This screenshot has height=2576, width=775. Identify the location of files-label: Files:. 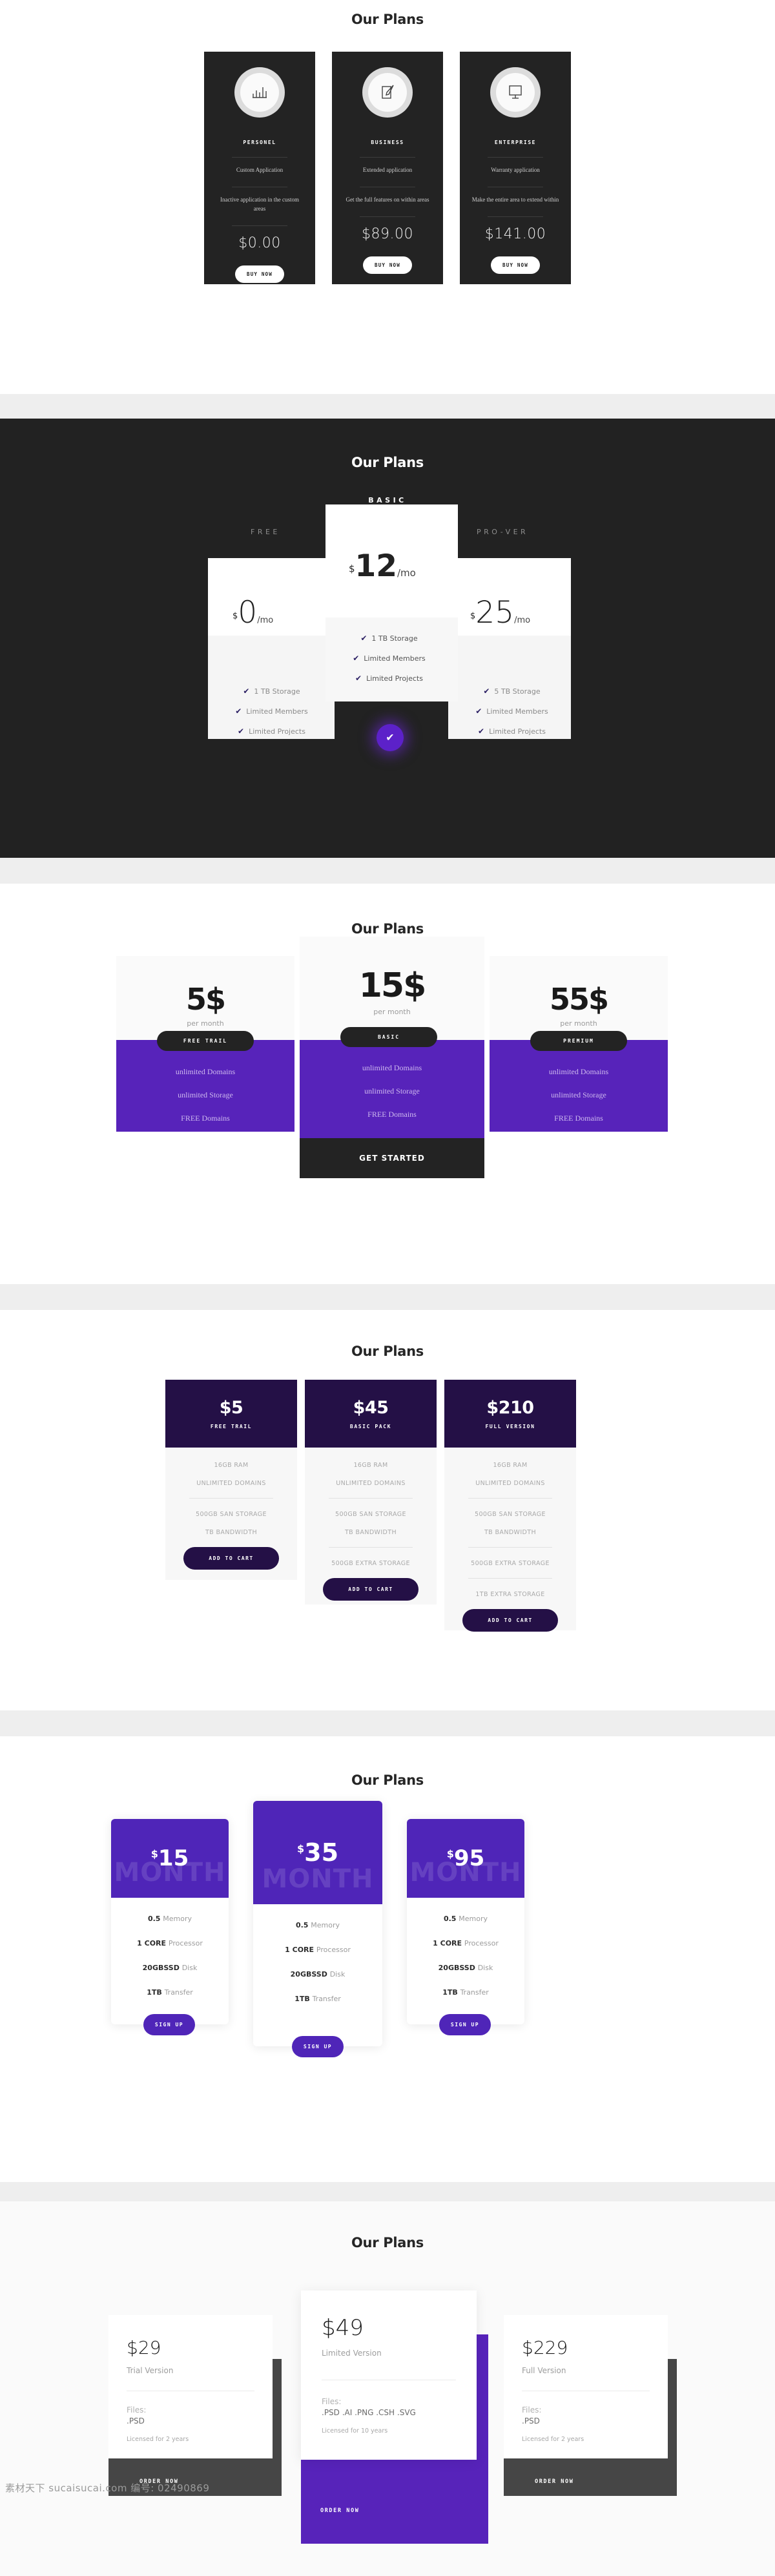
(532, 2410).